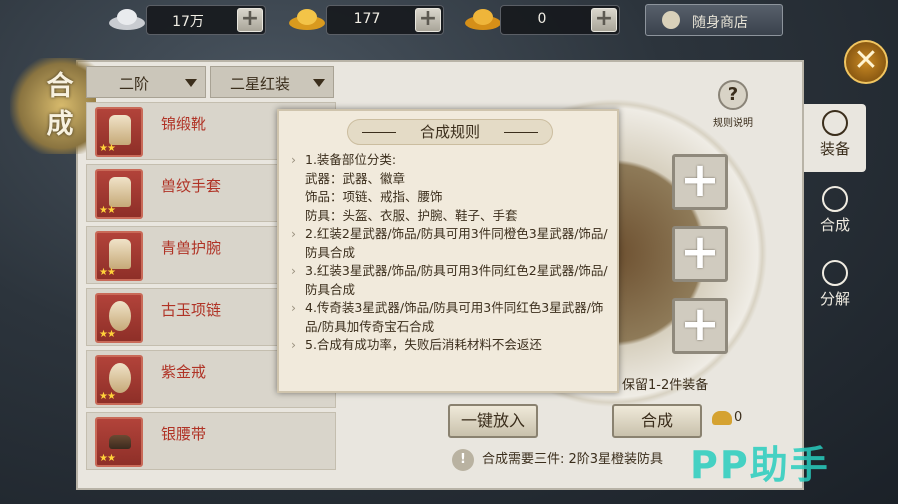 The height and width of the screenshot is (504, 898). What do you see at coordinates (119, 442) in the screenshot?
I see `belt-icon: ★★` at bounding box center [119, 442].